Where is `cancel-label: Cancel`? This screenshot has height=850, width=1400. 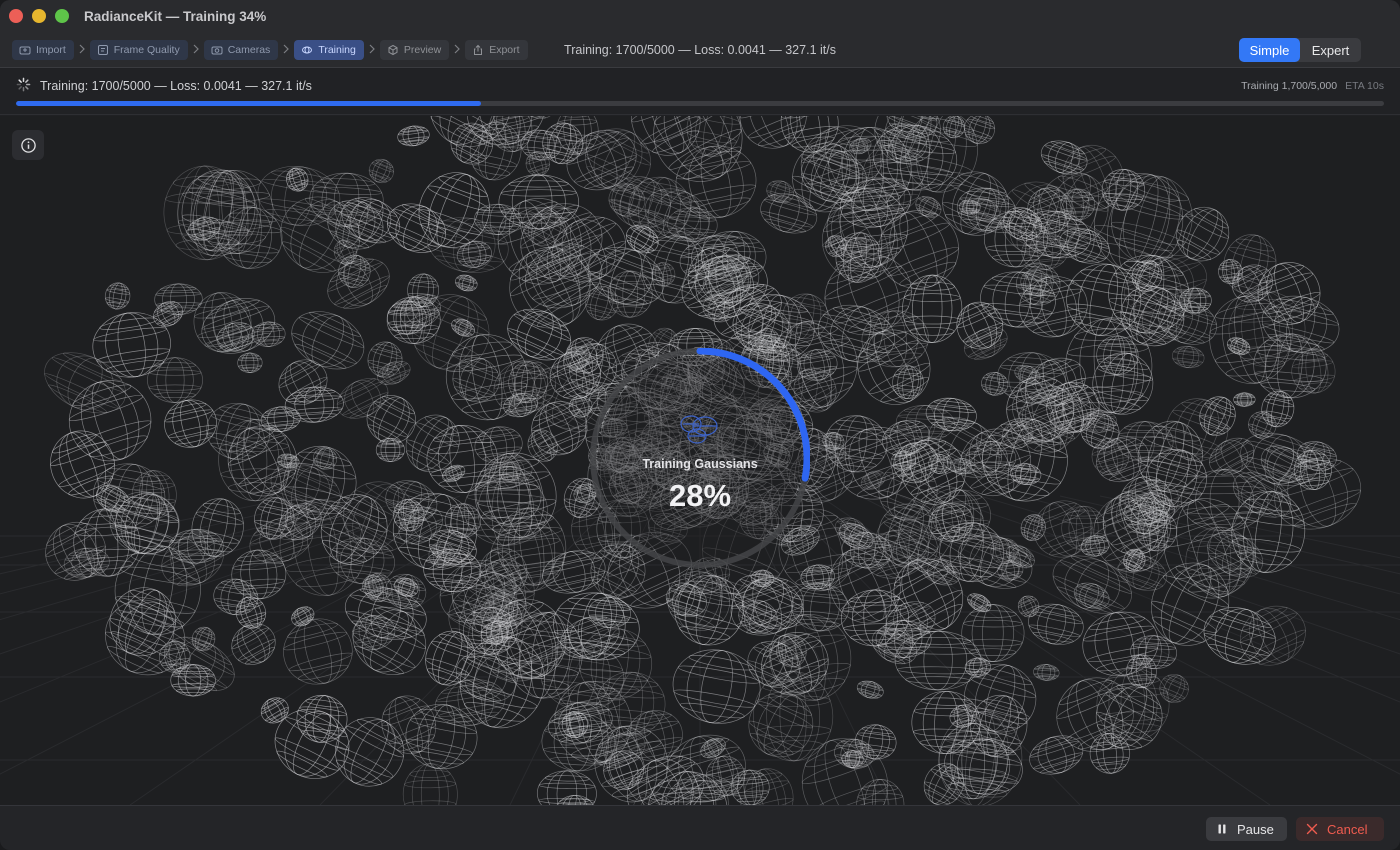
cancel-label: Cancel is located at coordinates (1347, 829).